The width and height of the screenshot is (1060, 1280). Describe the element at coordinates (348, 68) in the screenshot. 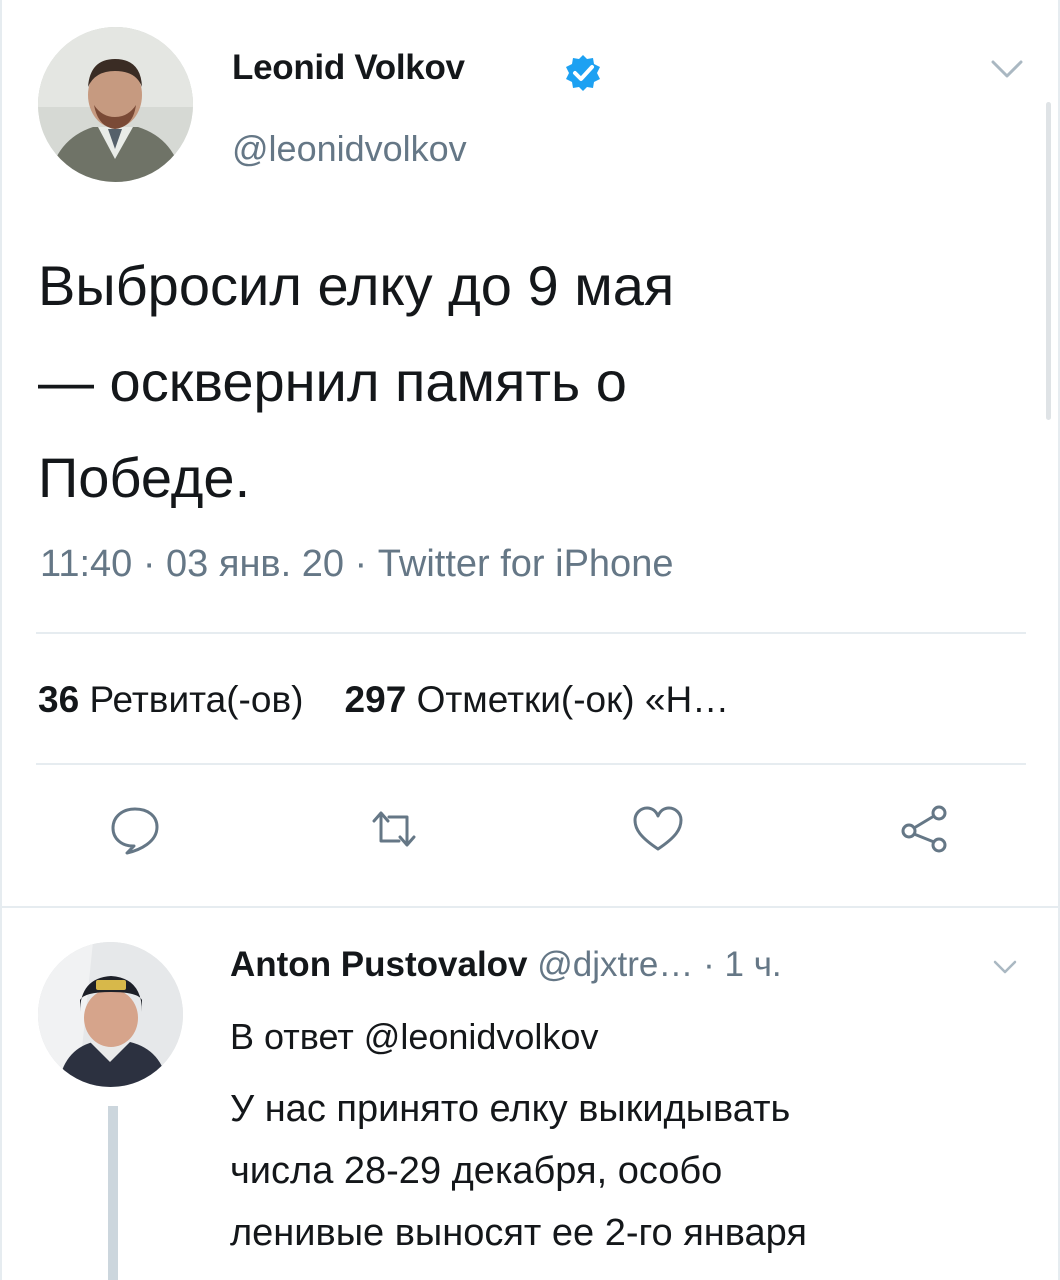

I see `author-name: Leonid Volkov` at that location.